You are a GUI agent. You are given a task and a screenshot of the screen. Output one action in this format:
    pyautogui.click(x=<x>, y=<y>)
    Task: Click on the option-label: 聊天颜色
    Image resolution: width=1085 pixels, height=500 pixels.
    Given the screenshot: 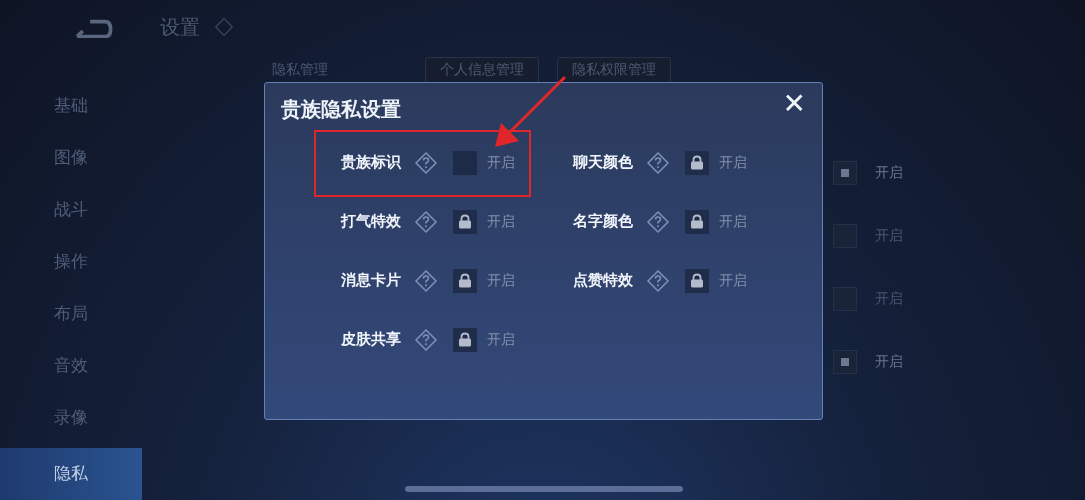 What is the action you would take?
    pyautogui.click(x=603, y=162)
    